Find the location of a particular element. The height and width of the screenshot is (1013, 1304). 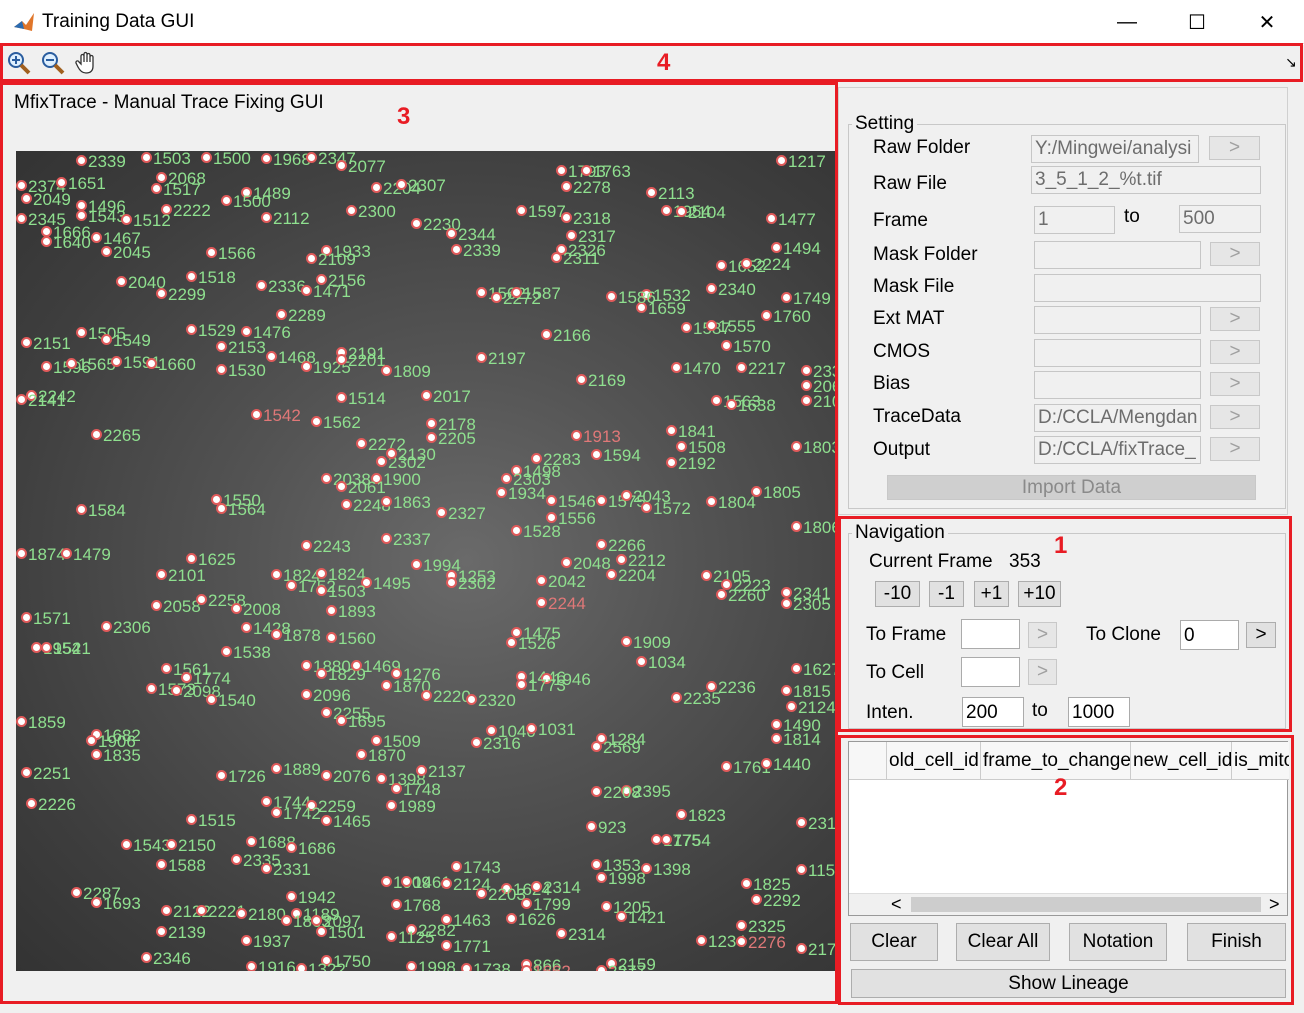

zoom-out-icon is located at coordinates (53, 63).